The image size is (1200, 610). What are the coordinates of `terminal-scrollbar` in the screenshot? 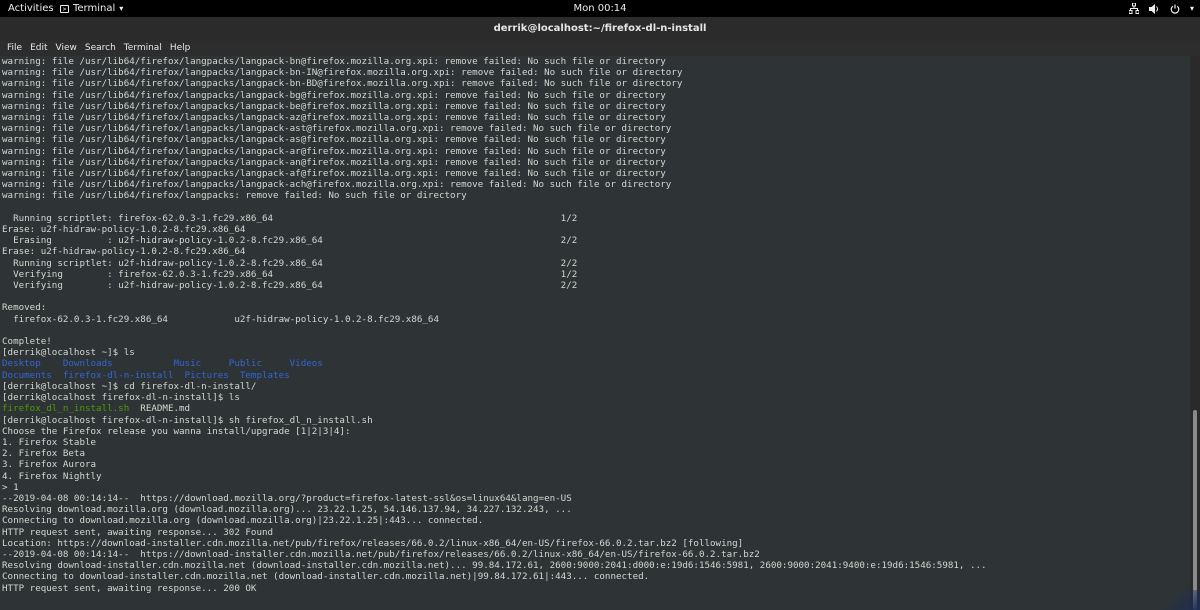 It's located at (1195, 333).